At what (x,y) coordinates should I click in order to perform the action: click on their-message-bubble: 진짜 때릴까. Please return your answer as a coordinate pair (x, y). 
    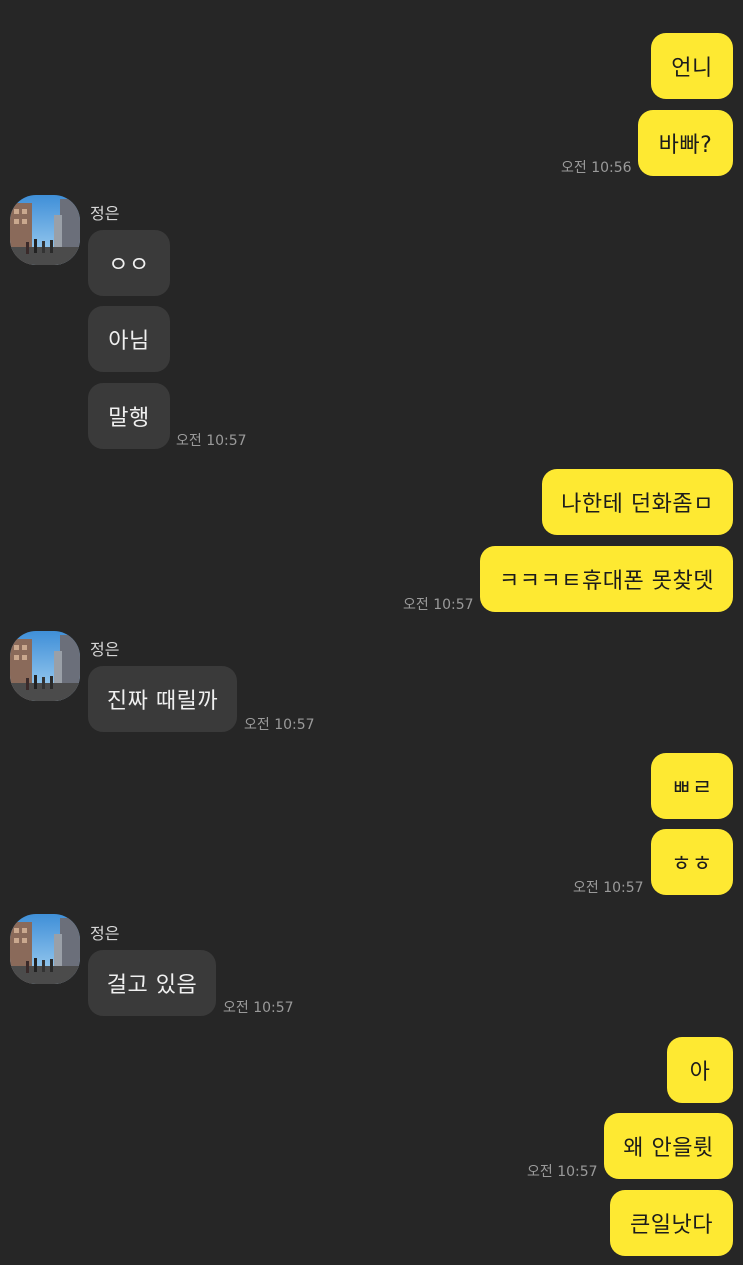
    Looking at the image, I should click on (162, 699).